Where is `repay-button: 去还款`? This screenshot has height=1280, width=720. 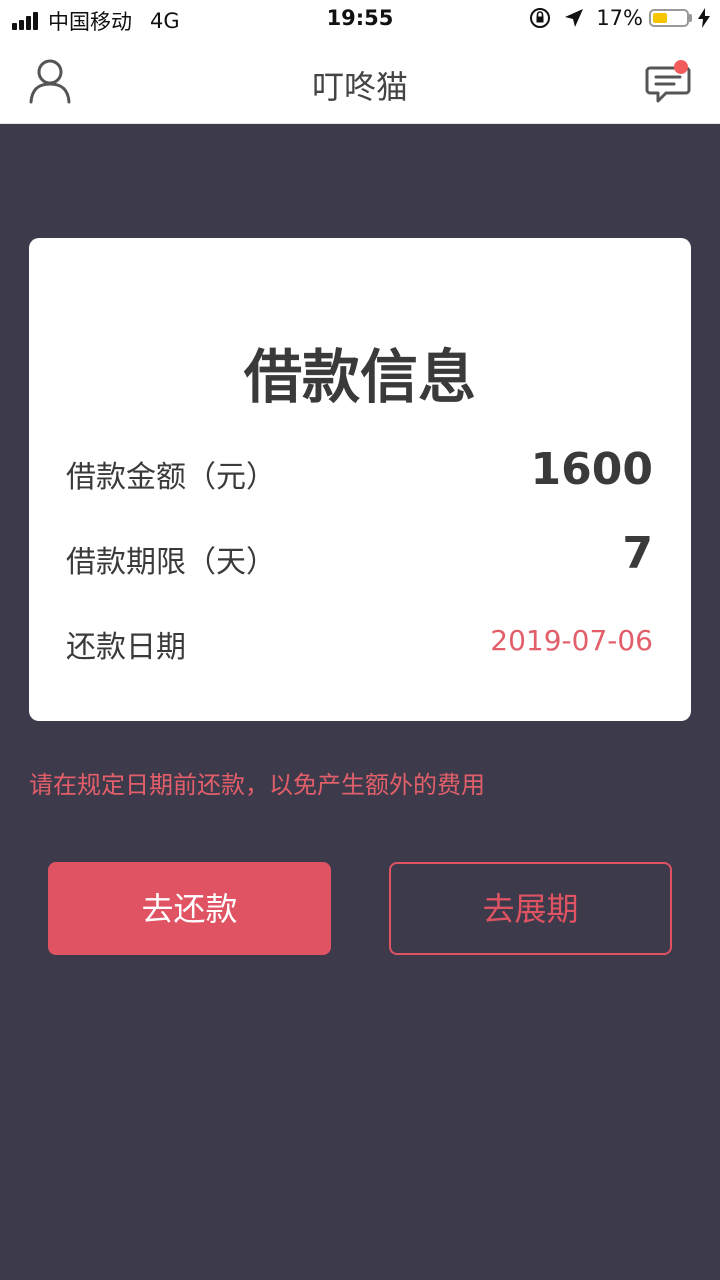
repay-button: 去还款 is located at coordinates (189, 908).